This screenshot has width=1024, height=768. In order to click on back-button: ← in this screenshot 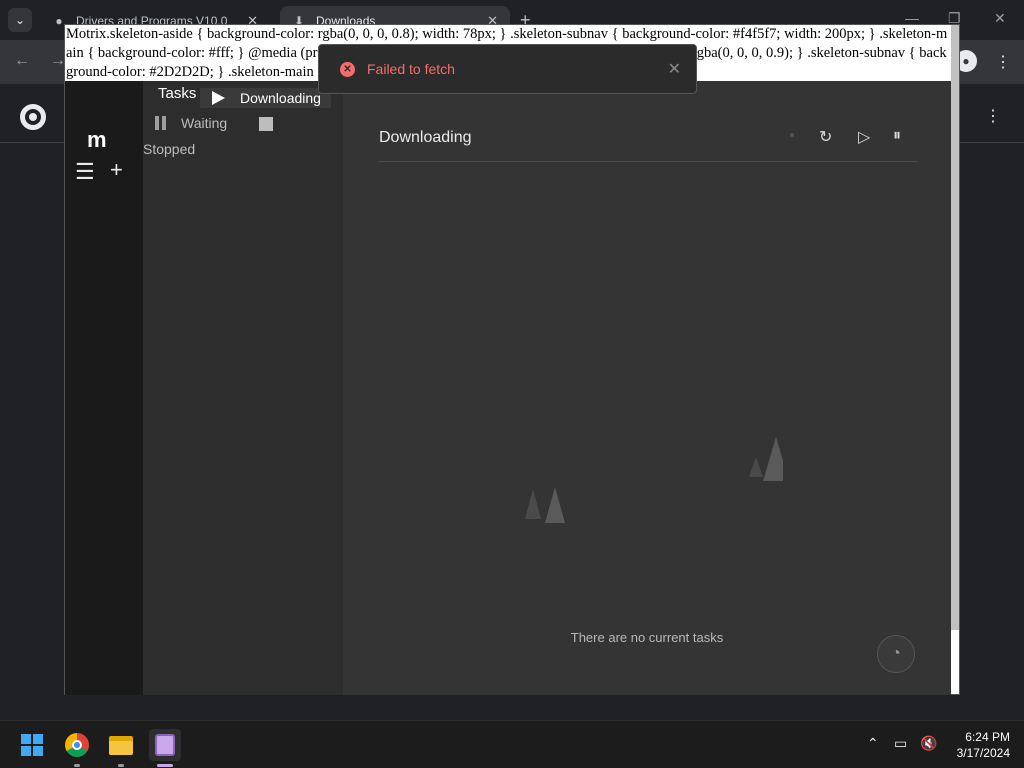, I will do `click(22, 61)`.